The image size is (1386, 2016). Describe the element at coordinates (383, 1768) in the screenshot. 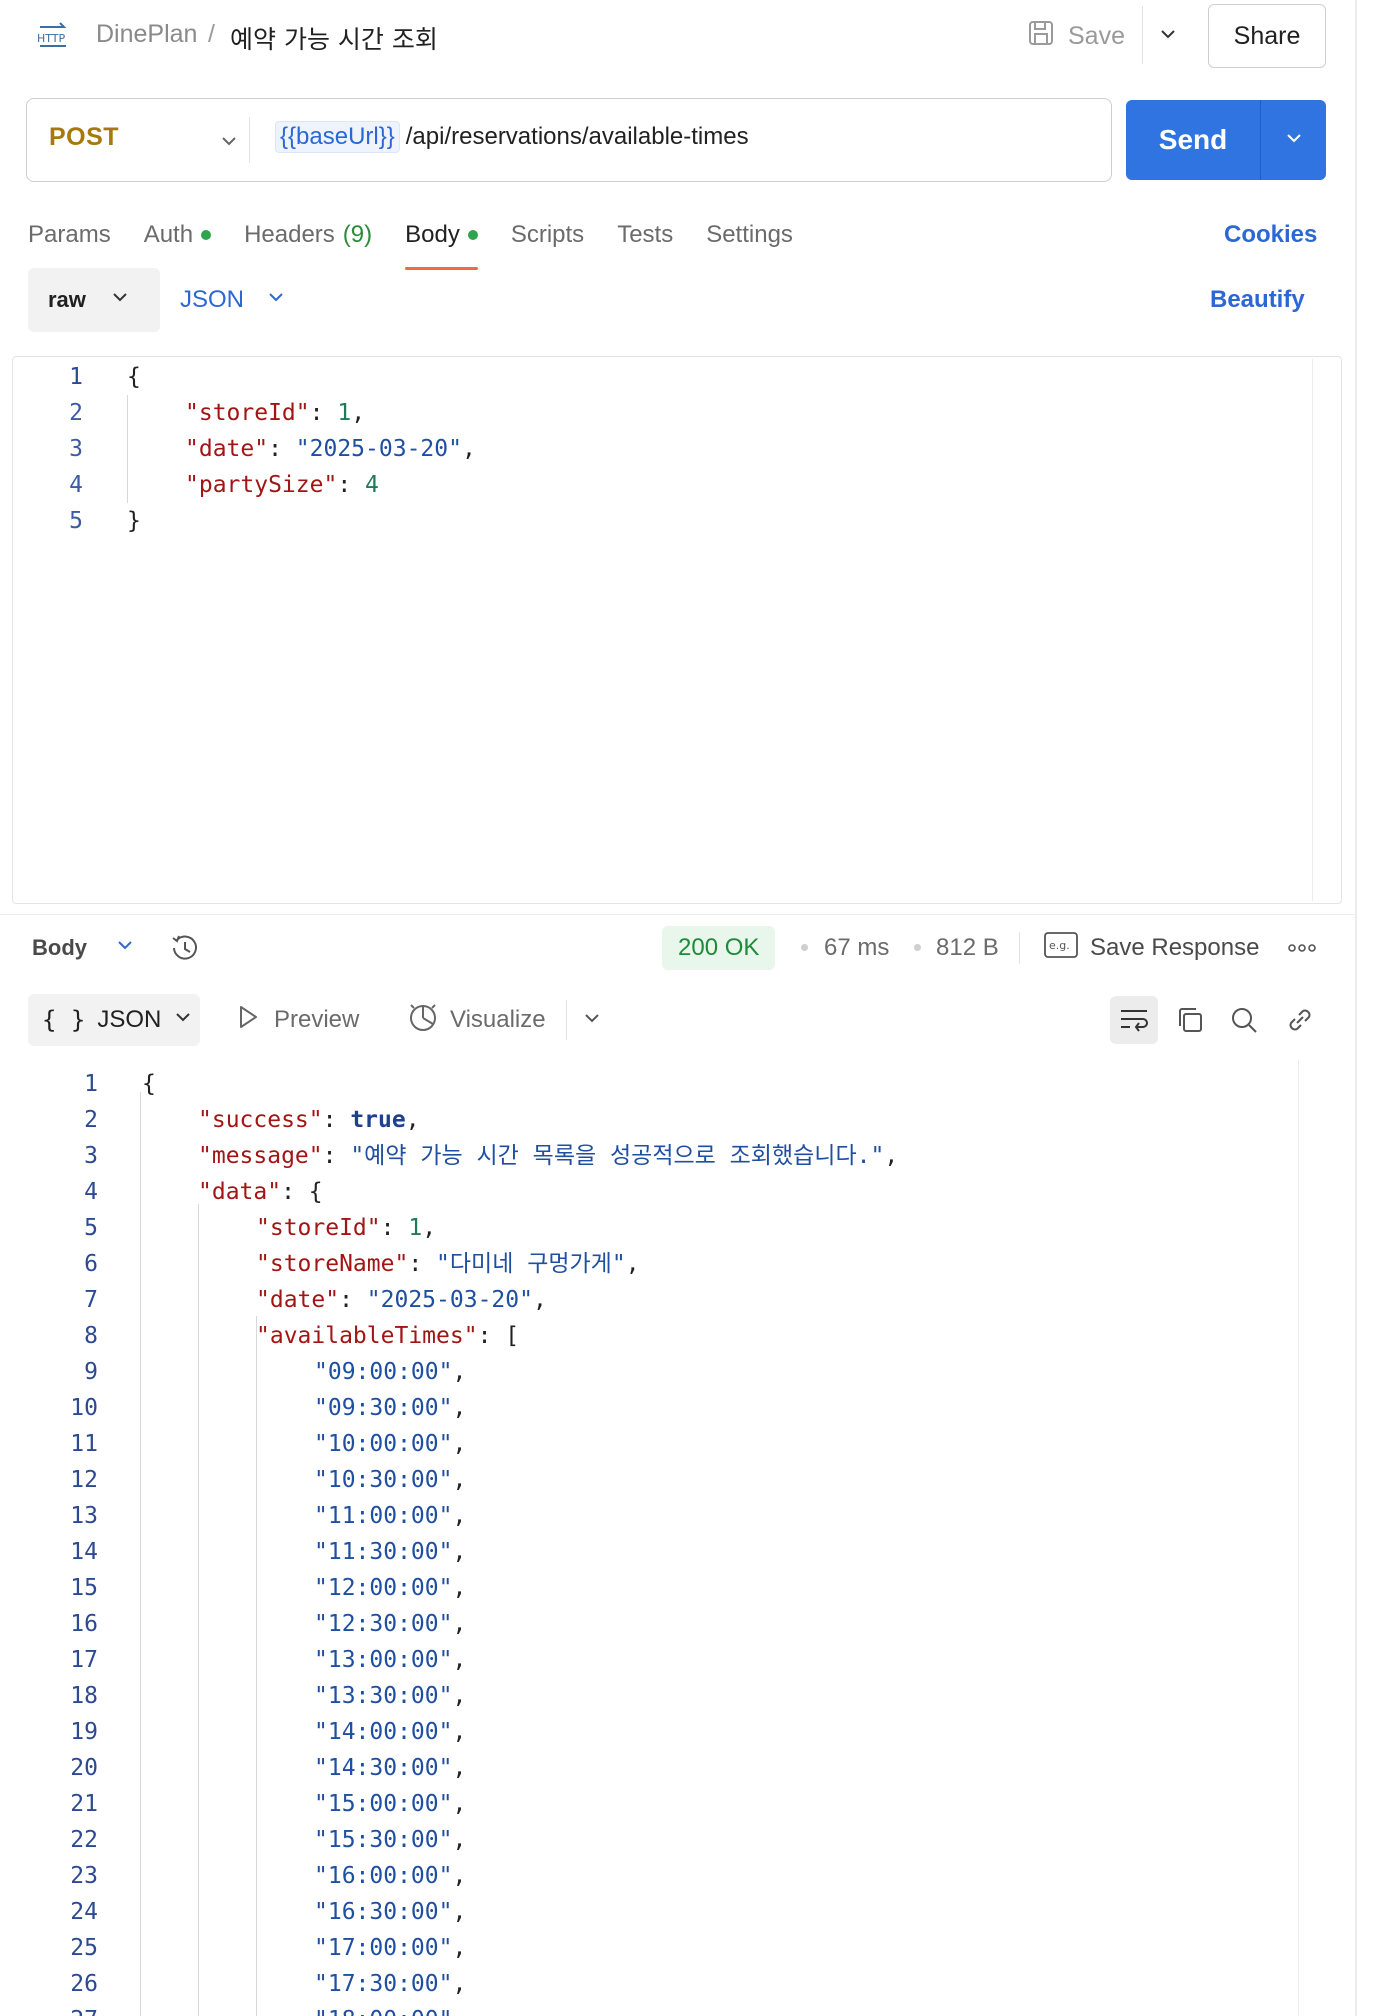

I see `json-string: "14:30:00"` at that location.